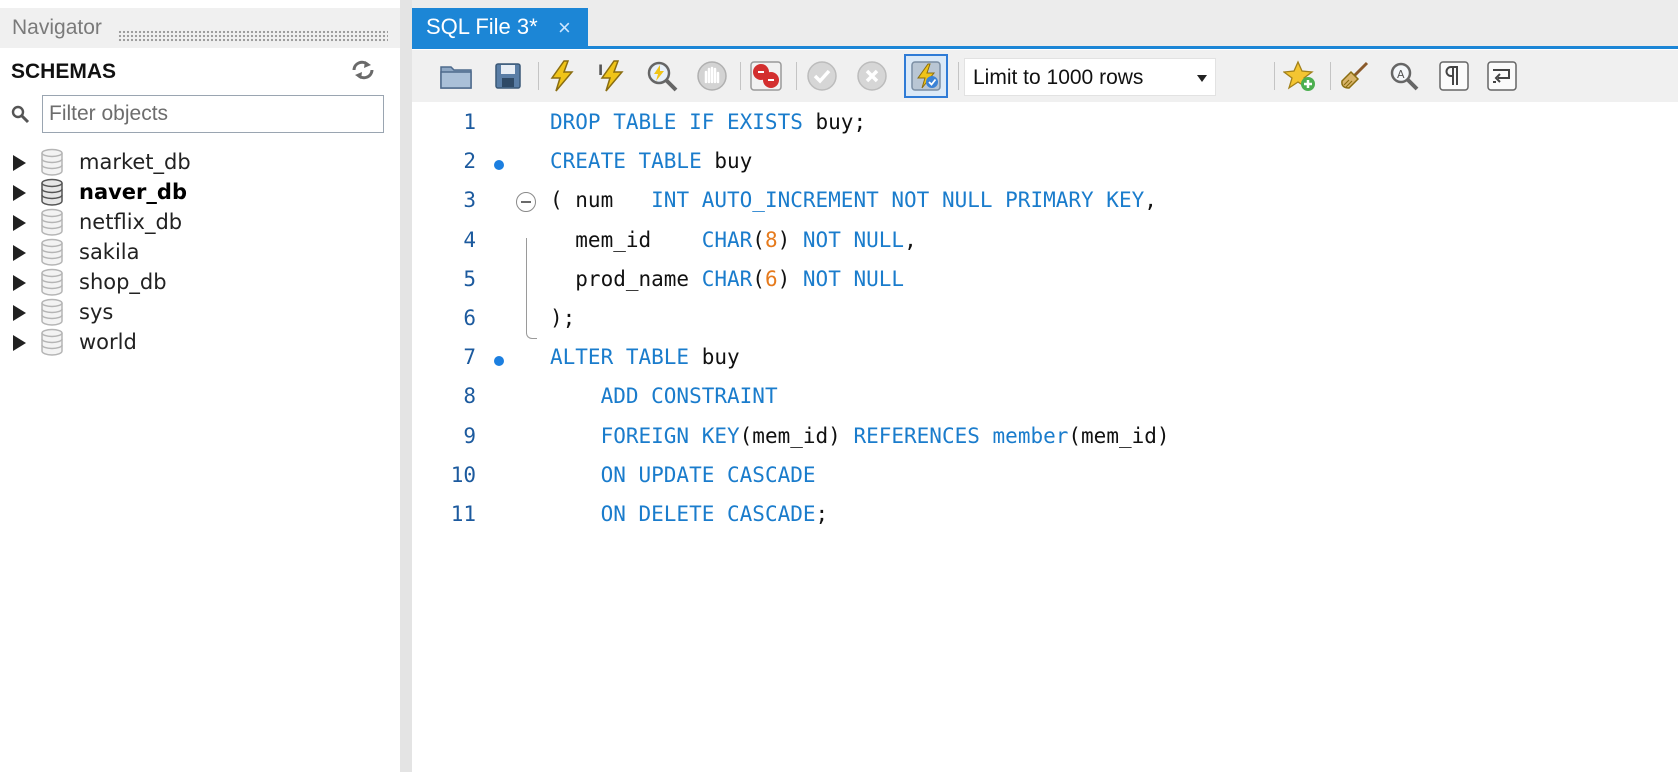  Describe the element at coordinates (135, 162) in the screenshot. I see `schema-name: market_db` at that location.